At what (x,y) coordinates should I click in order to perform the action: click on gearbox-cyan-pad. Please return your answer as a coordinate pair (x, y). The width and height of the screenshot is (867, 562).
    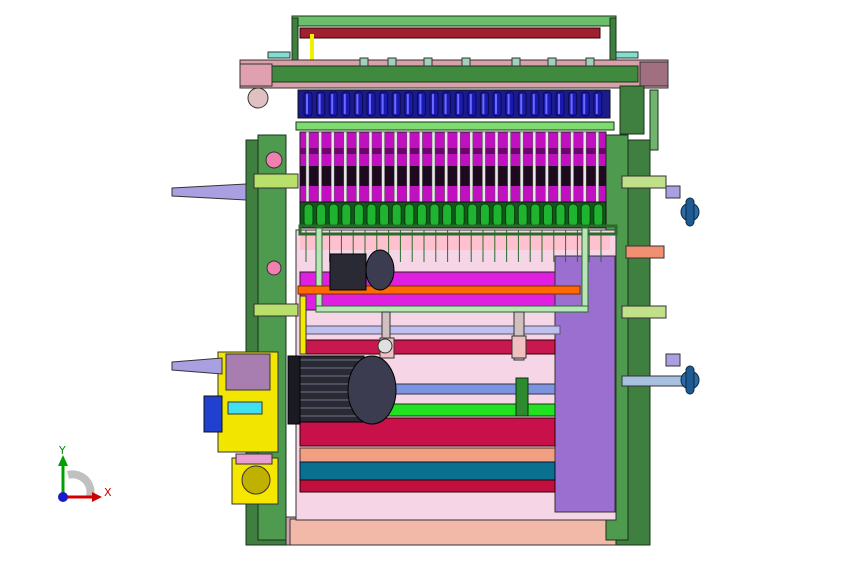
    Looking at the image, I should click on (245, 408).